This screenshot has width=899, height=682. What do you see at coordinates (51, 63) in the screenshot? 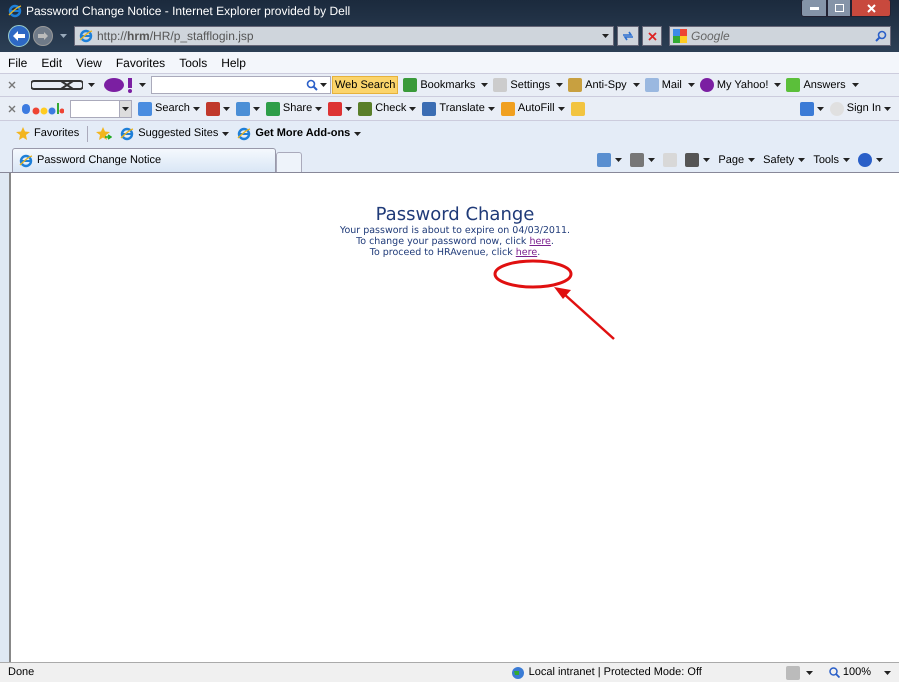
I see `menu-item: Edit` at bounding box center [51, 63].